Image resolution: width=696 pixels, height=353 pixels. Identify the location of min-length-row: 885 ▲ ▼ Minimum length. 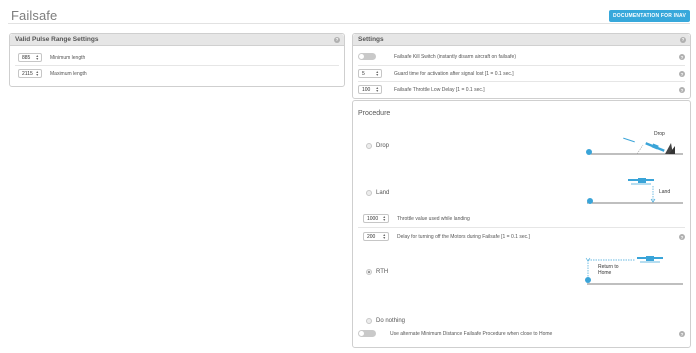
(181, 57).